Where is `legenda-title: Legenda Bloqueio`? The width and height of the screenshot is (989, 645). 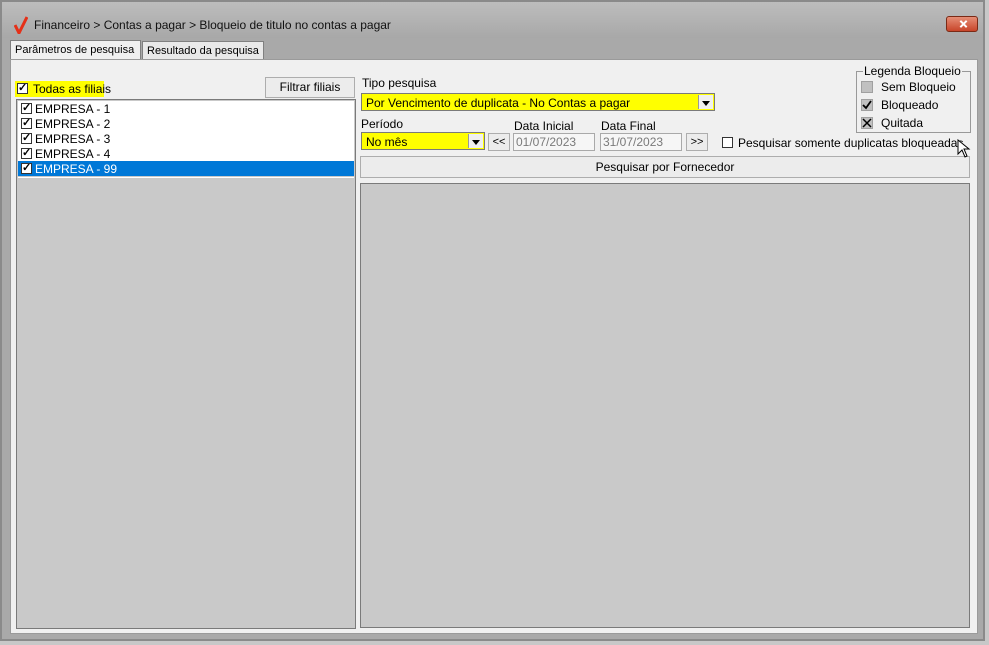
legenda-title: Legenda Bloqueio is located at coordinates (912, 71).